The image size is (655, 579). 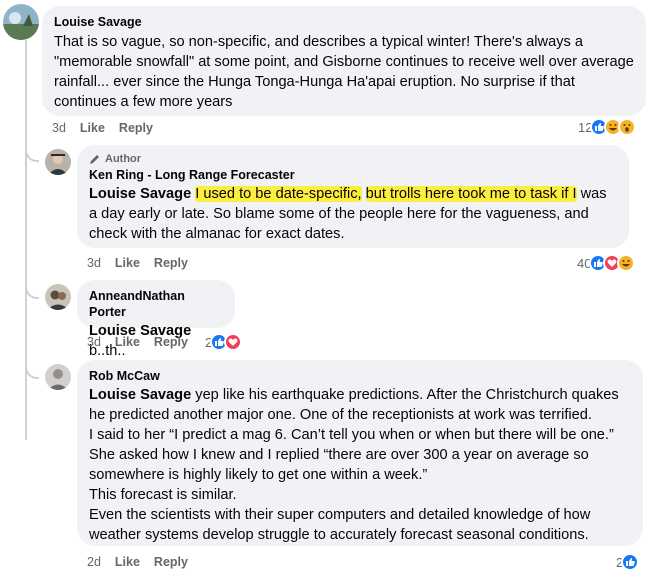 I want to click on comment-author: AnneandNathan Porter, so click(x=156, y=304).